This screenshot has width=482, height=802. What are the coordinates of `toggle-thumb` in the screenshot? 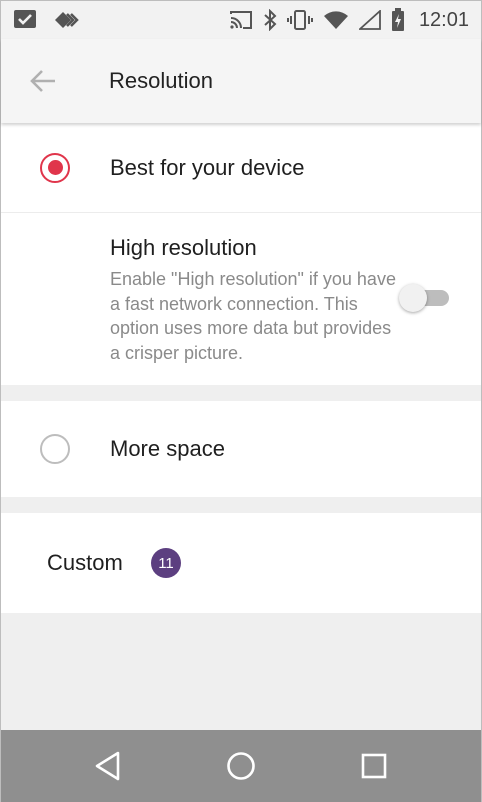 It's located at (413, 298).